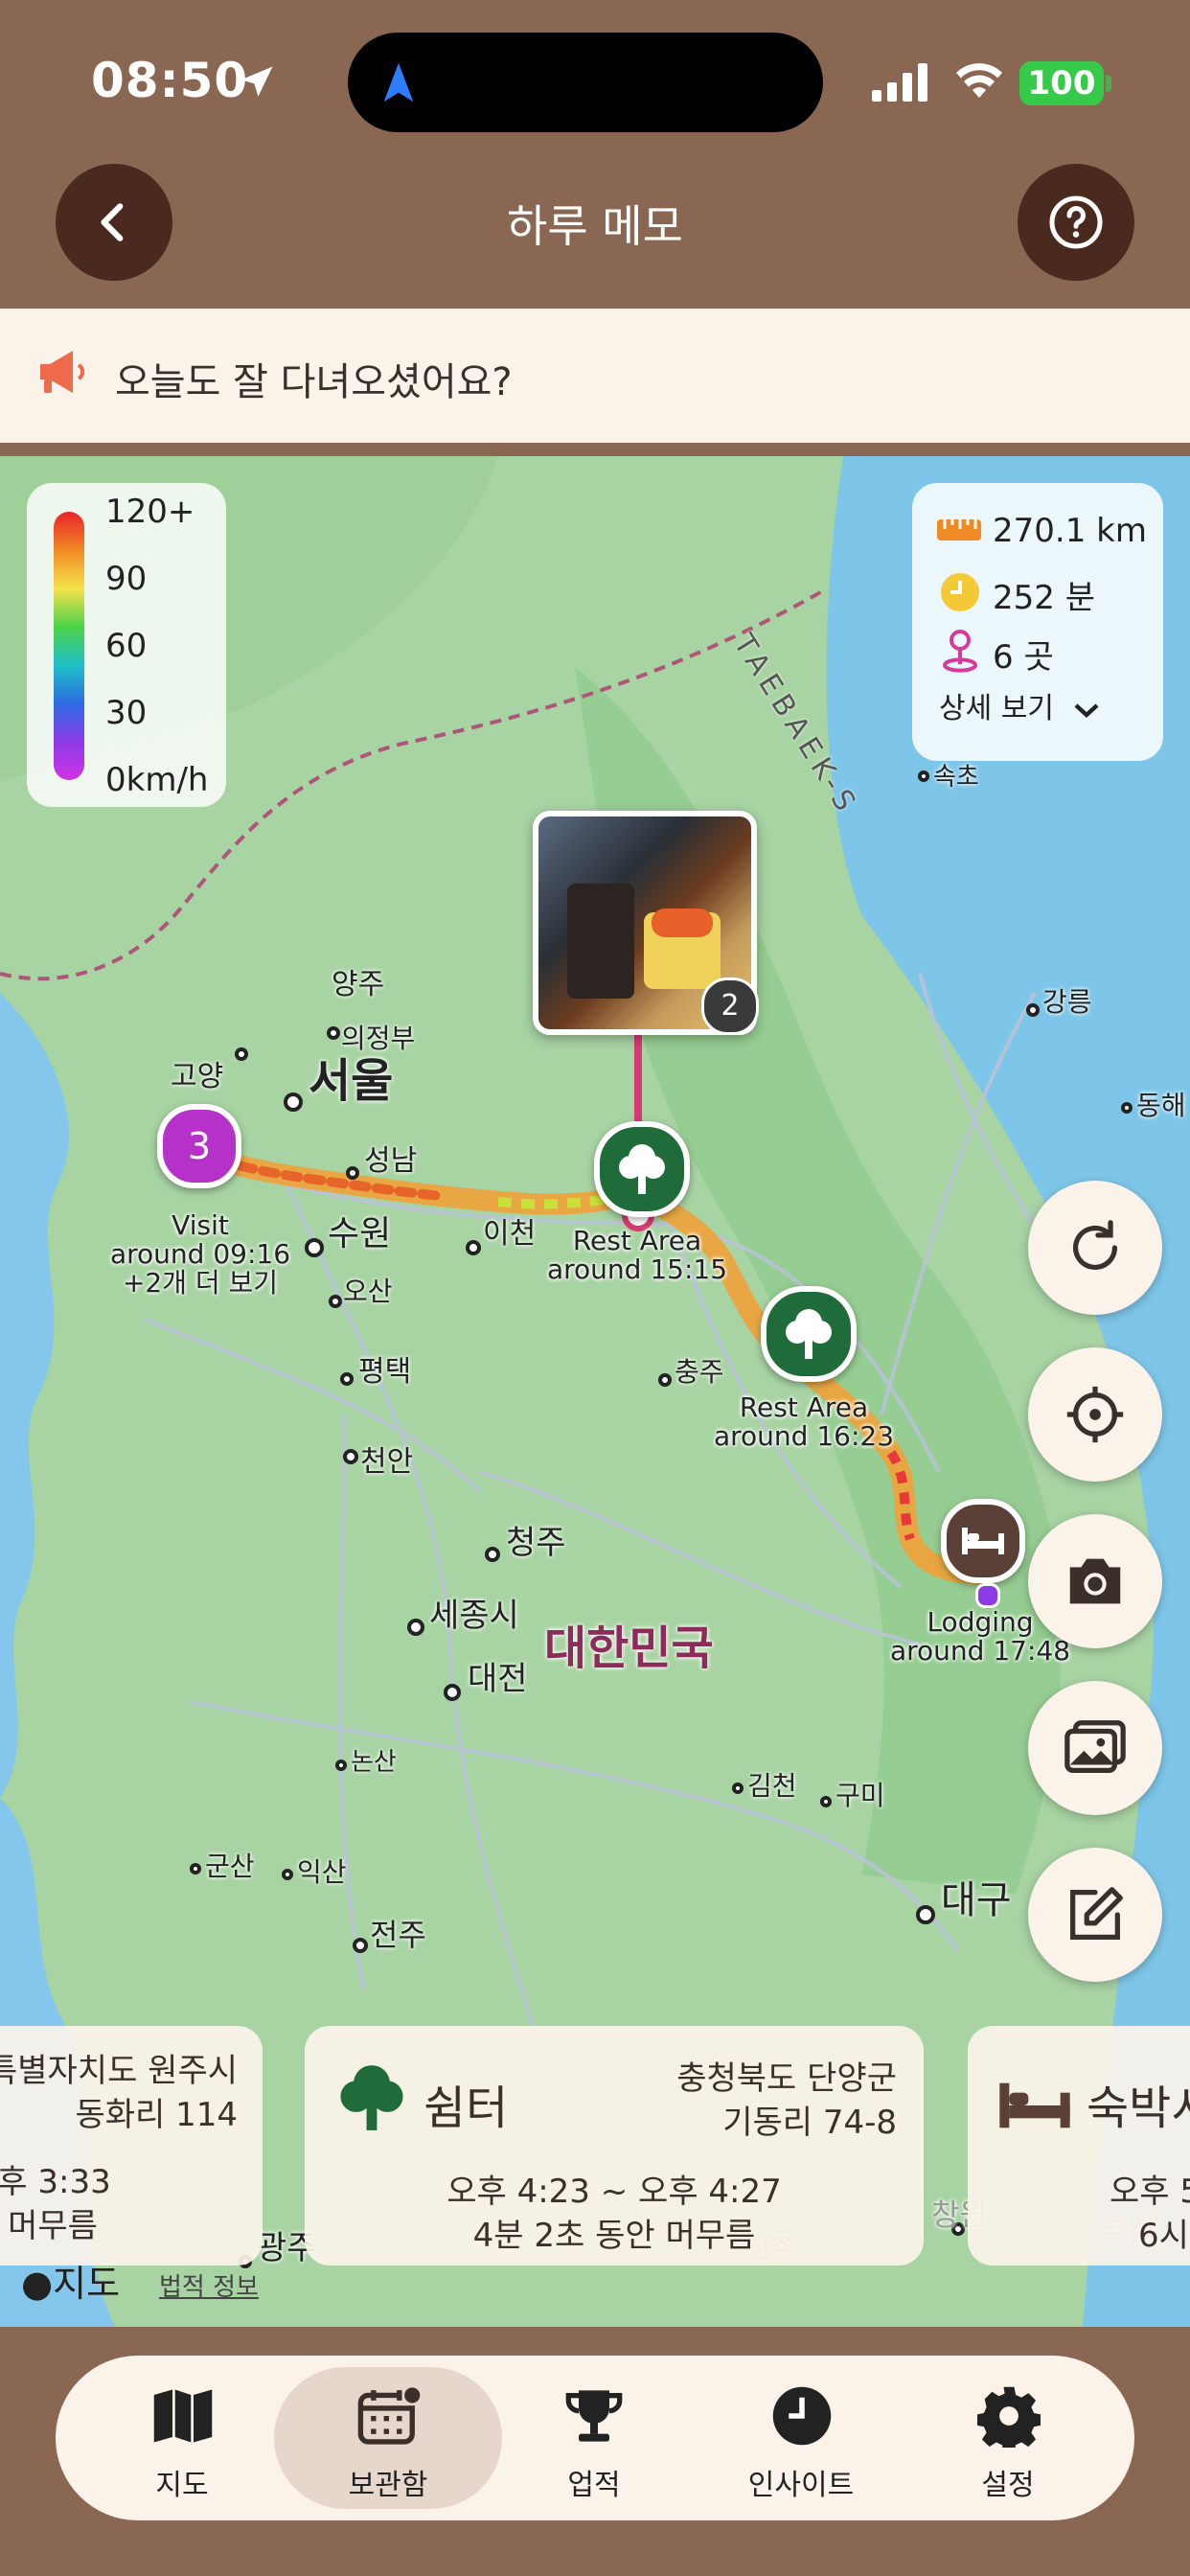 The image size is (1190, 2576). I want to click on city-label: 강릉, so click(1067, 1002).